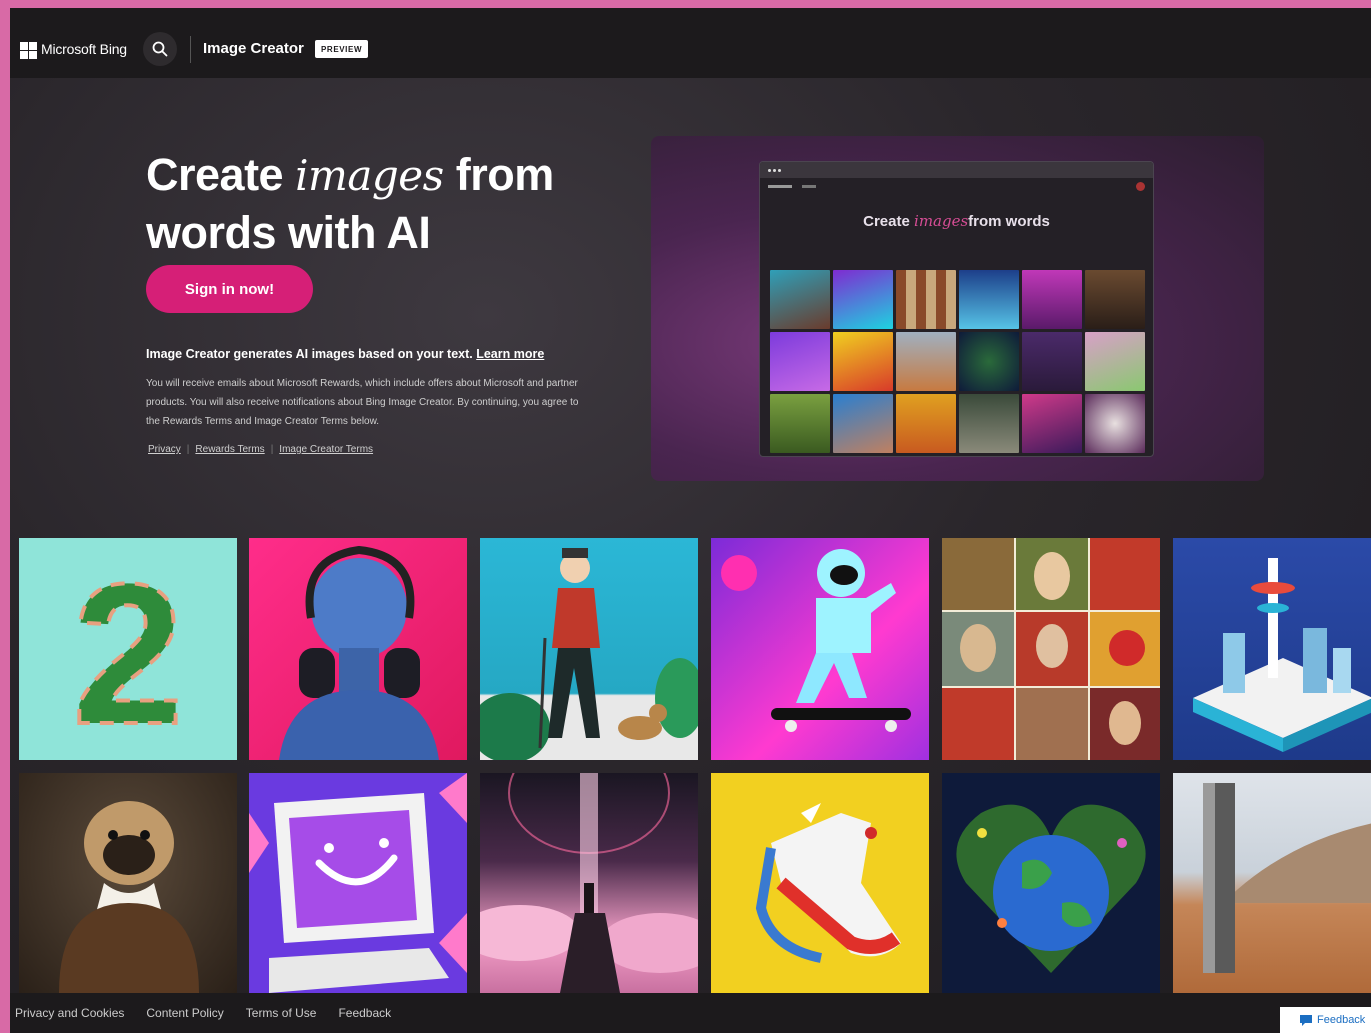  I want to click on search-icon, so click(160, 49).